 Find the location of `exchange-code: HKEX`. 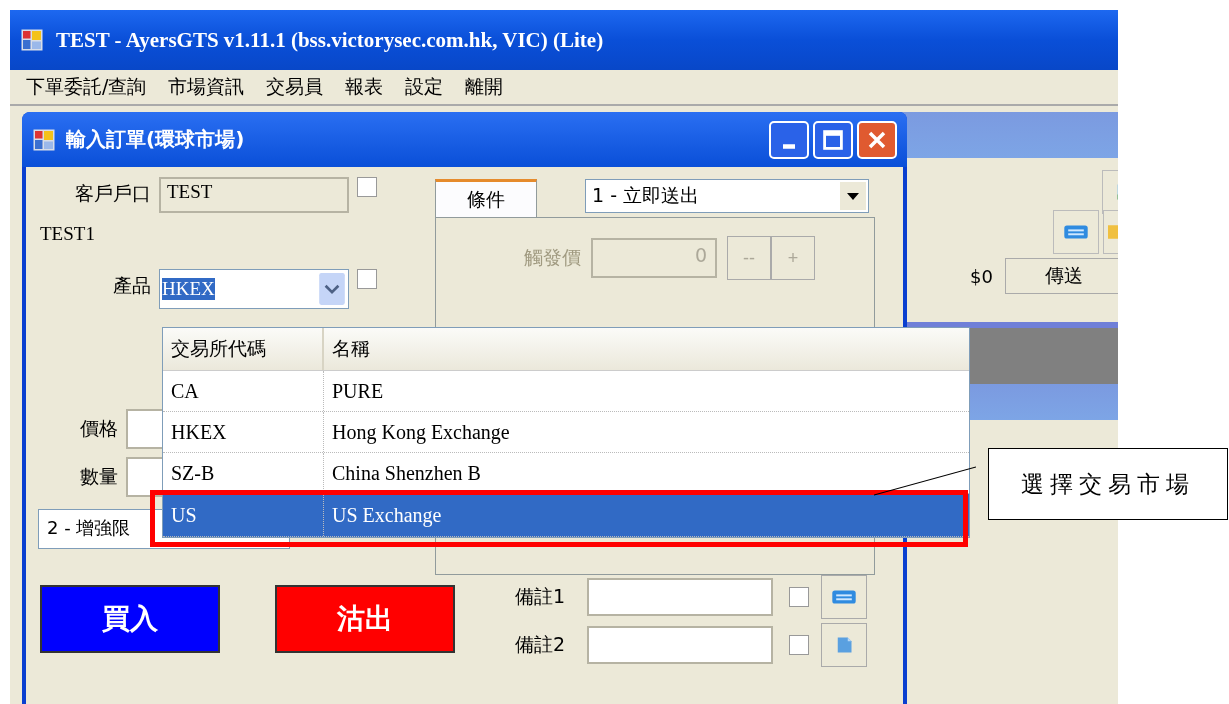

exchange-code: HKEX is located at coordinates (243, 432).